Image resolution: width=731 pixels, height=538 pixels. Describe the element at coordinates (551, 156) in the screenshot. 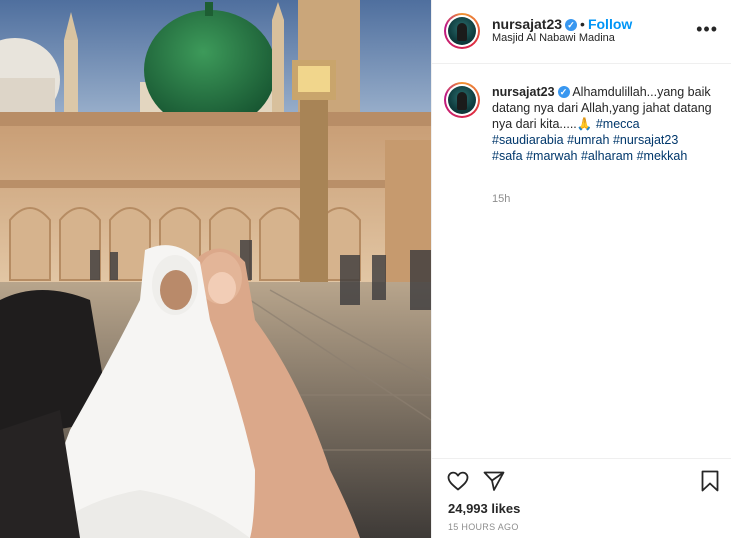

I see `hashtag-link: #marwah` at that location.